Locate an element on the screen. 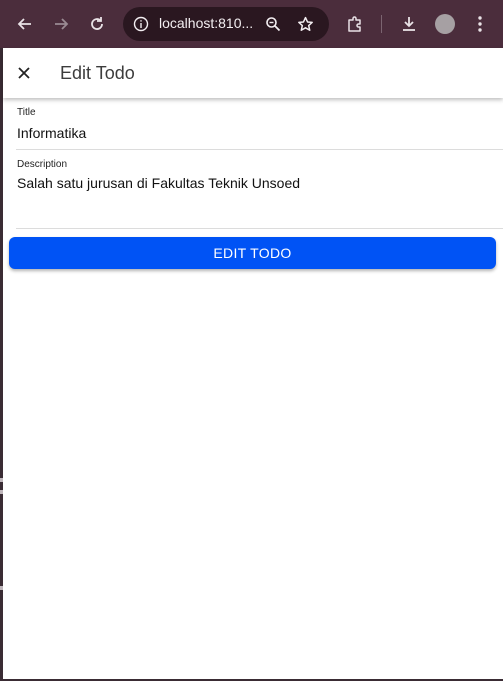 The width and height of the screenshot is (503, 681). edit-todo-button: EDIT TODO is located at coordinates (252, 253).